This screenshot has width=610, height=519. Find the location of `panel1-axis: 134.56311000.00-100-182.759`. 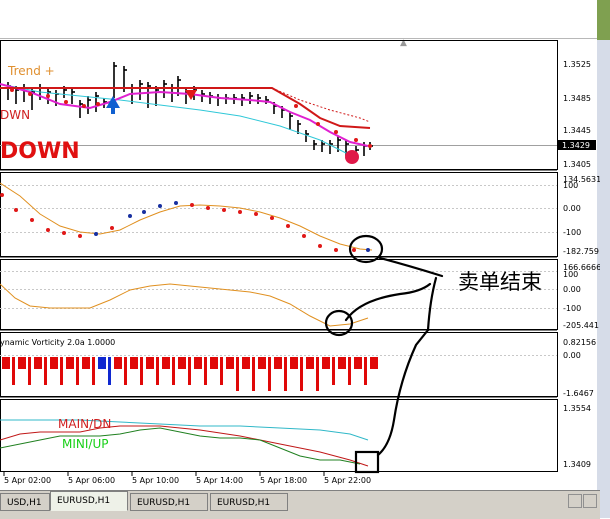

panel1-axis: 134.56311000.00-100-182.759 is located at coordinates (581, 215).